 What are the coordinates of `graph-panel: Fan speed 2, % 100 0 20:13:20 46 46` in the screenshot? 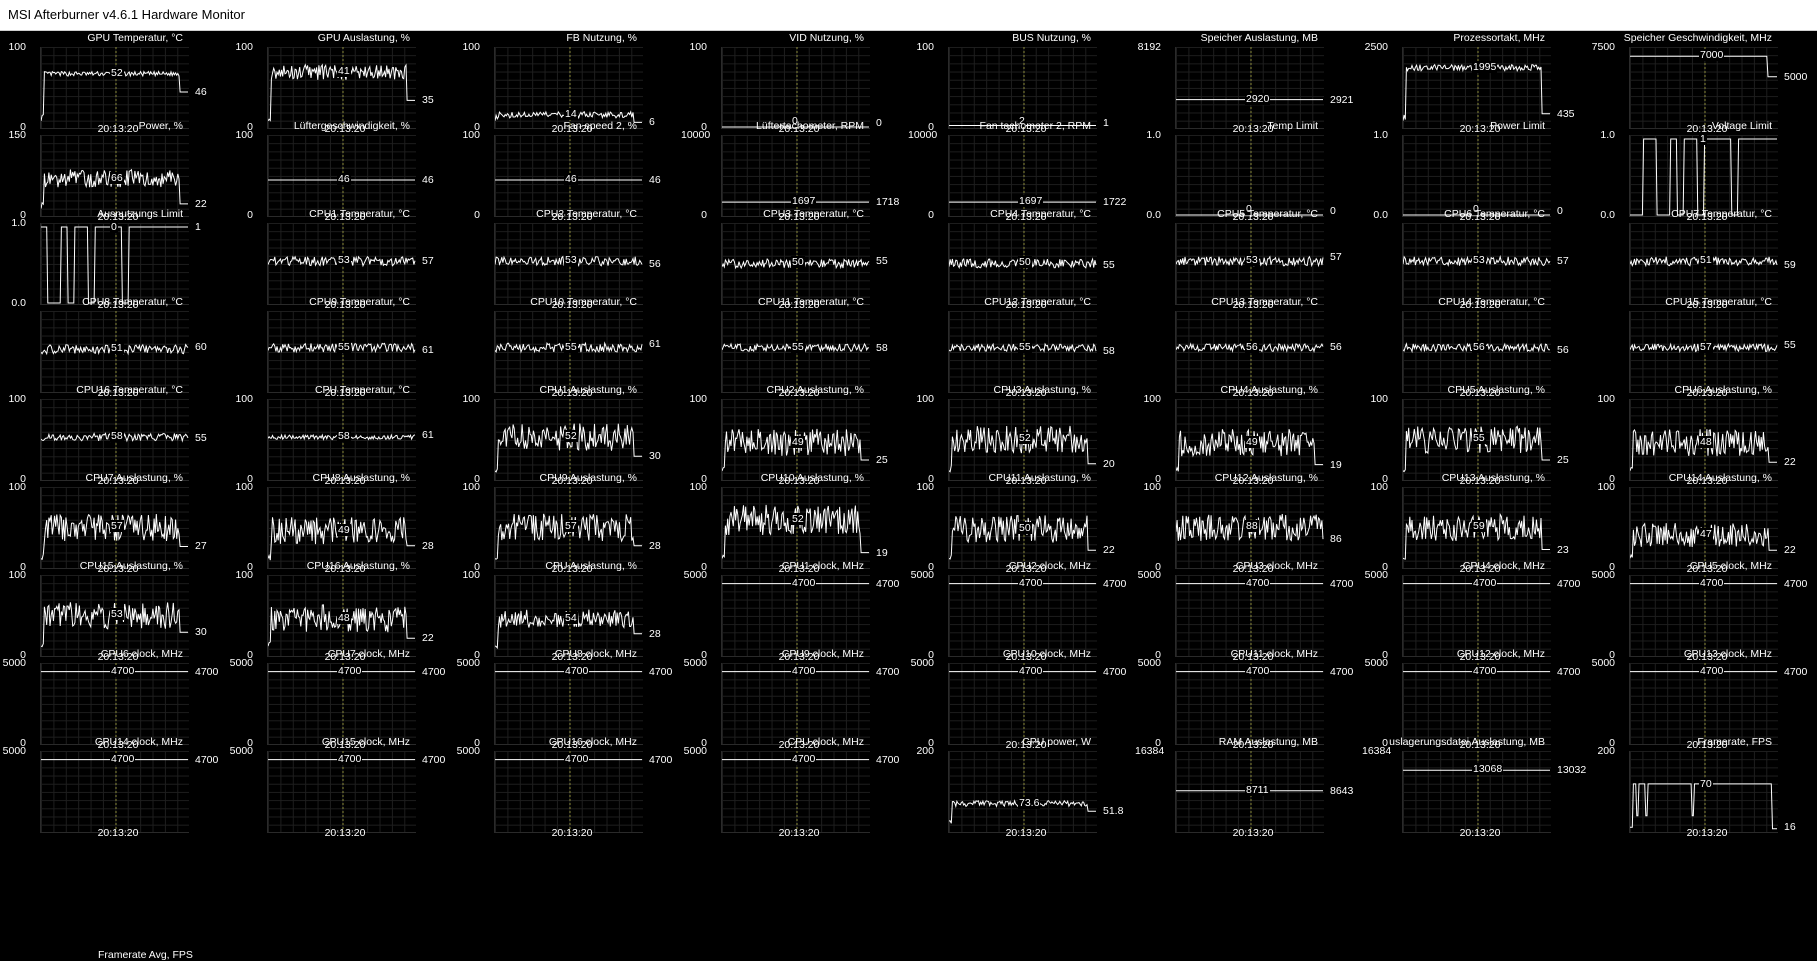 It's located at (567, 171).